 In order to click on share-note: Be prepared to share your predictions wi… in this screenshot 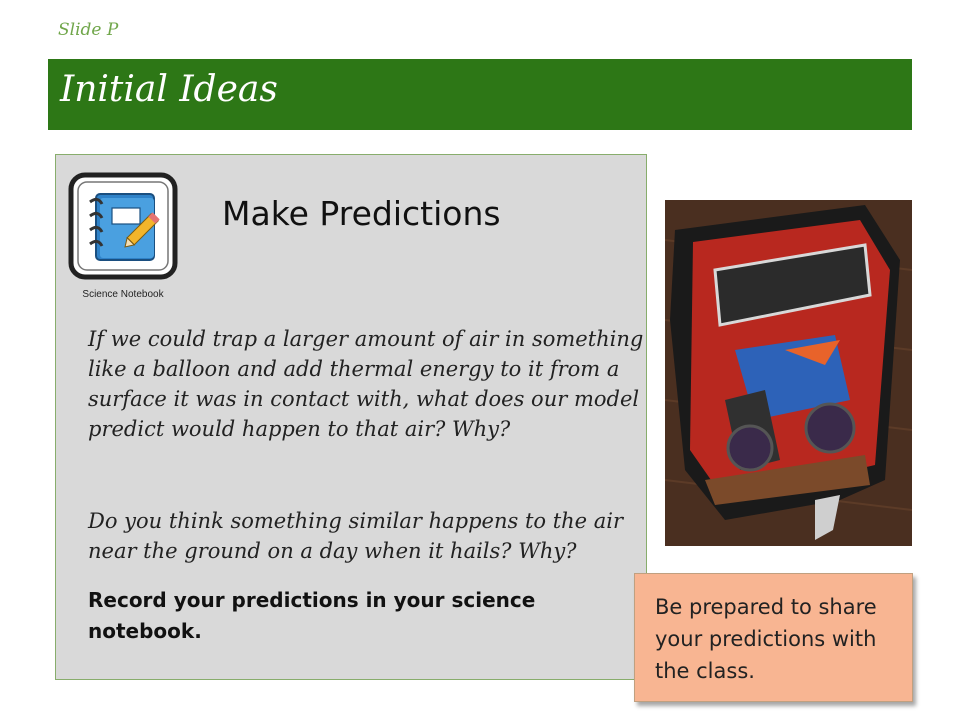, I will do `click(766, 639)`.